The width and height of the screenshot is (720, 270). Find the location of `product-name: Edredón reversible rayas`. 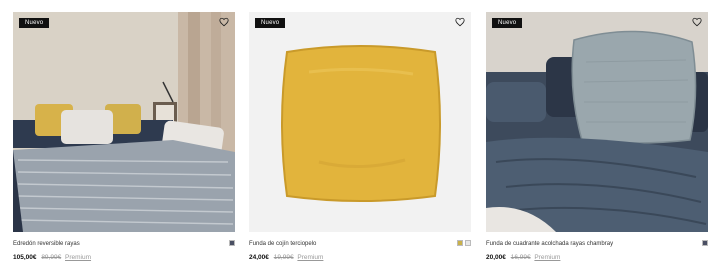

product-name: Edredón reversible rayas is located at coordinates (46, 244).